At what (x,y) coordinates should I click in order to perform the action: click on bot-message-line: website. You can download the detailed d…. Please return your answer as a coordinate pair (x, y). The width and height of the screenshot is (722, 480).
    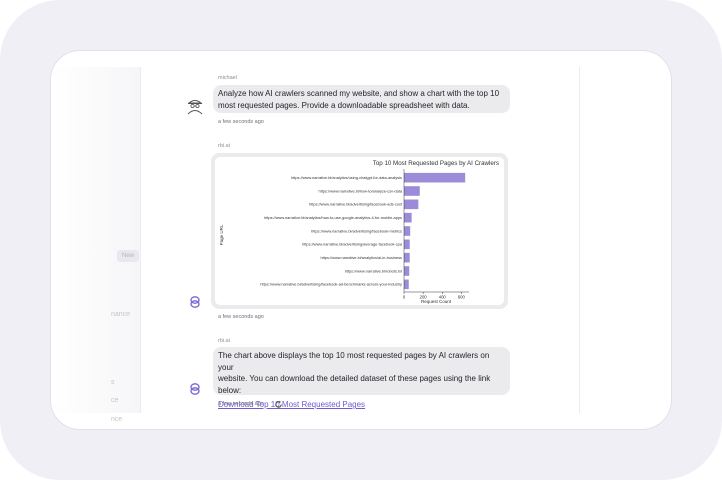
    Looking at the image, I should click on (354, 384).